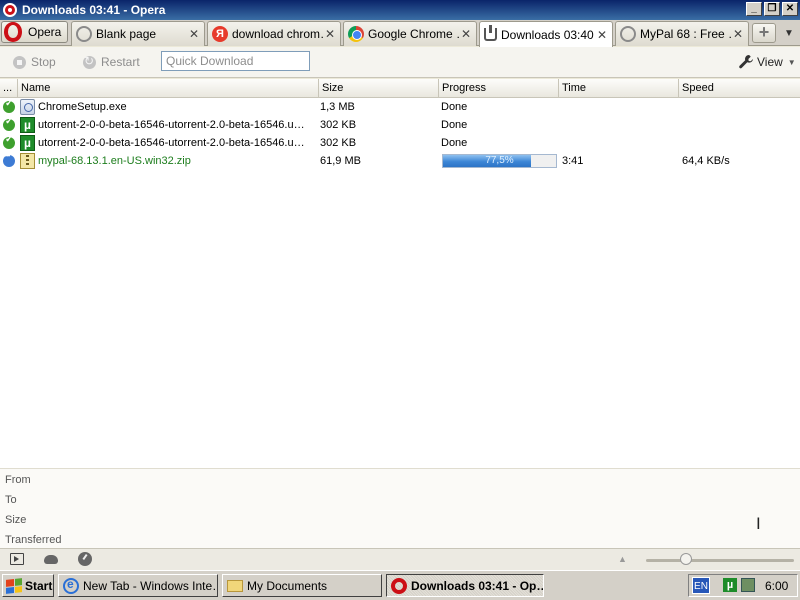 This screenshot has height=600, width=800. Describe the element at coordinates (19, 62) in the screenshot. I see `stop-icon` at that location.